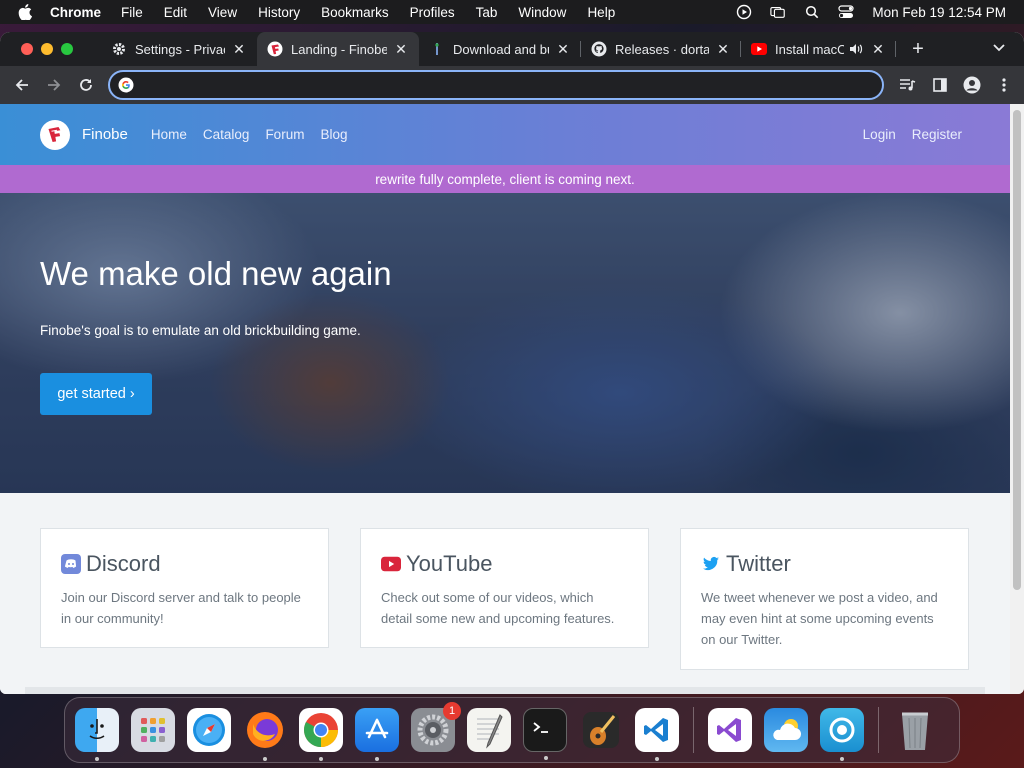 Image resolution: width=1024 pixels, height=768 pixels. What do you see at coordinates (97, 734) in the screenshot?
I see `finder-icon` at bounding box center [97, 734].